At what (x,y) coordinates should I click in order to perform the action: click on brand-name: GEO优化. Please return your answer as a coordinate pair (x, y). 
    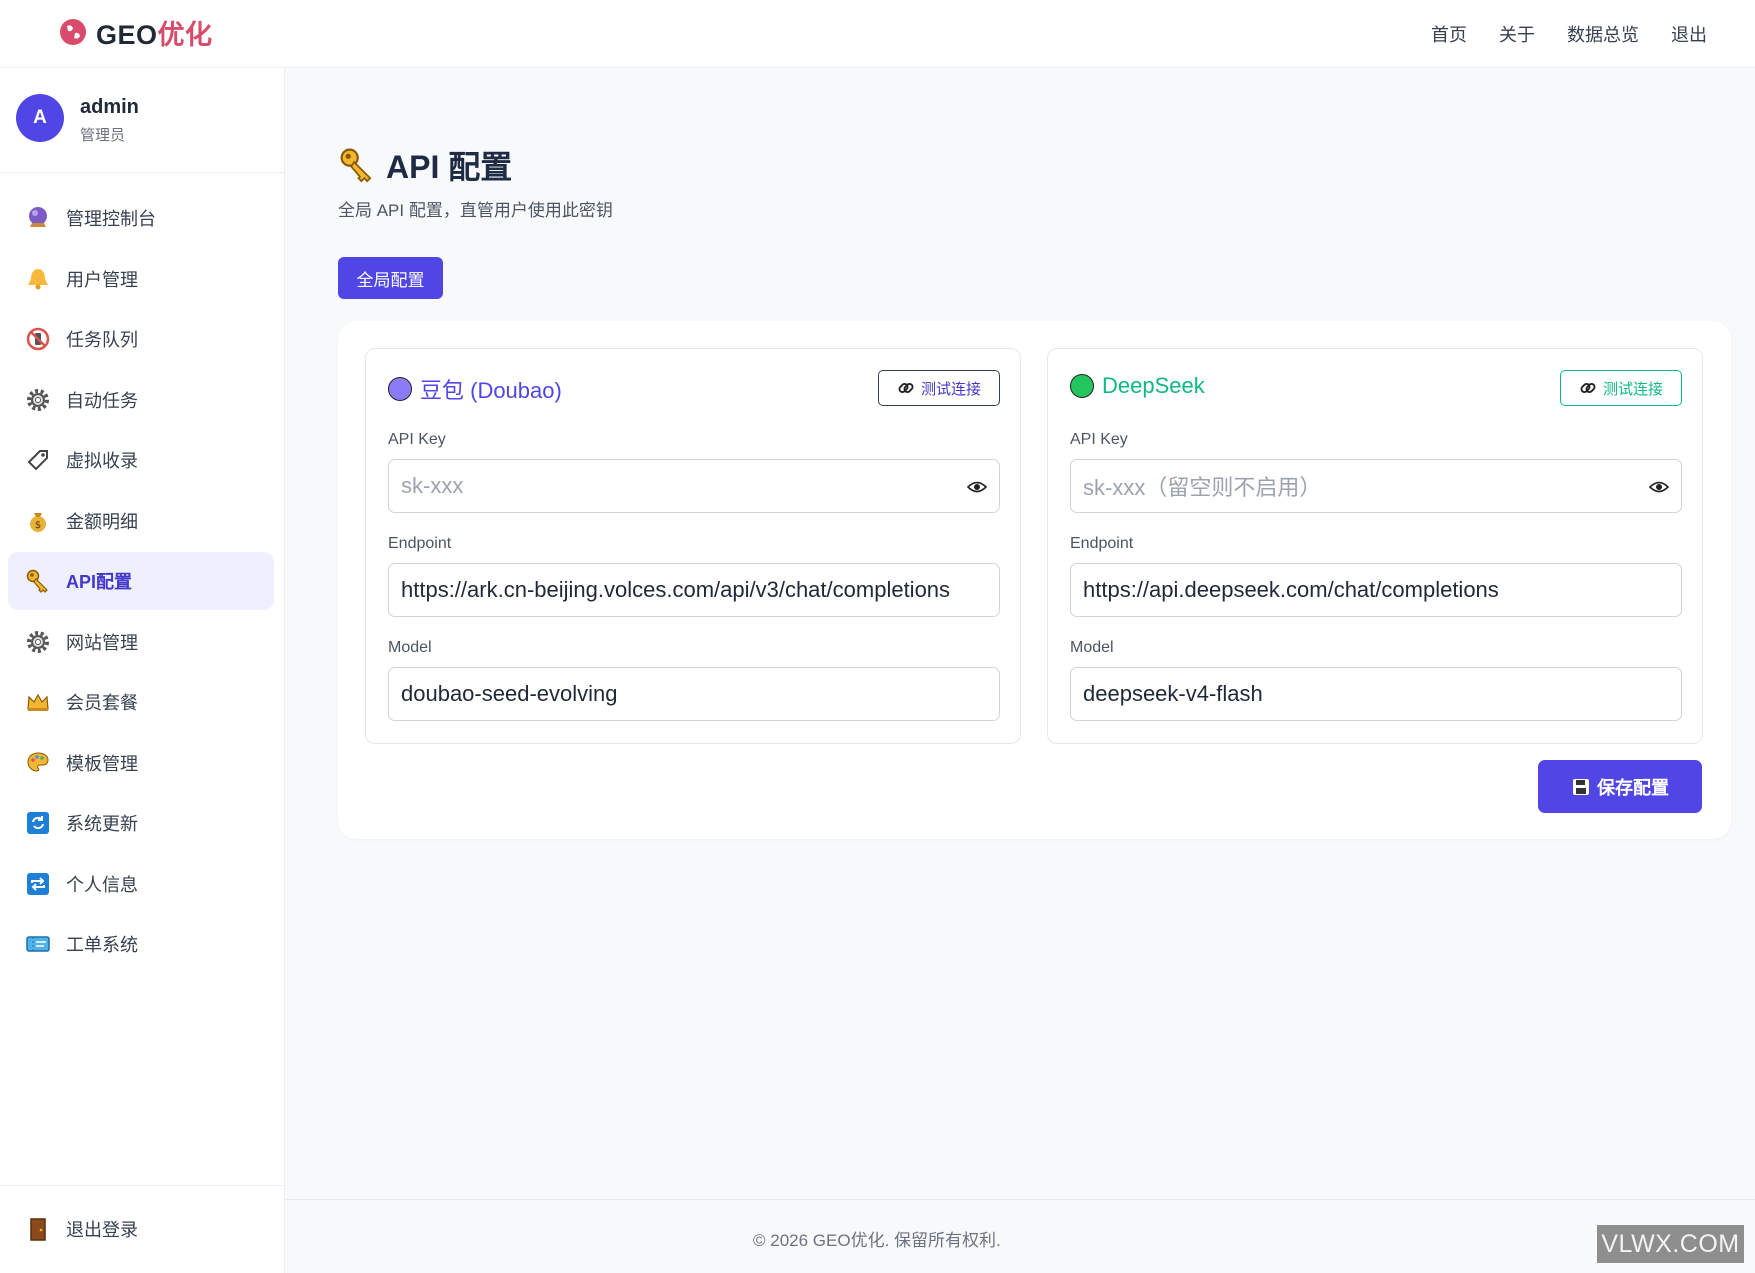
    Looking at the image, I should click on (154, 34).